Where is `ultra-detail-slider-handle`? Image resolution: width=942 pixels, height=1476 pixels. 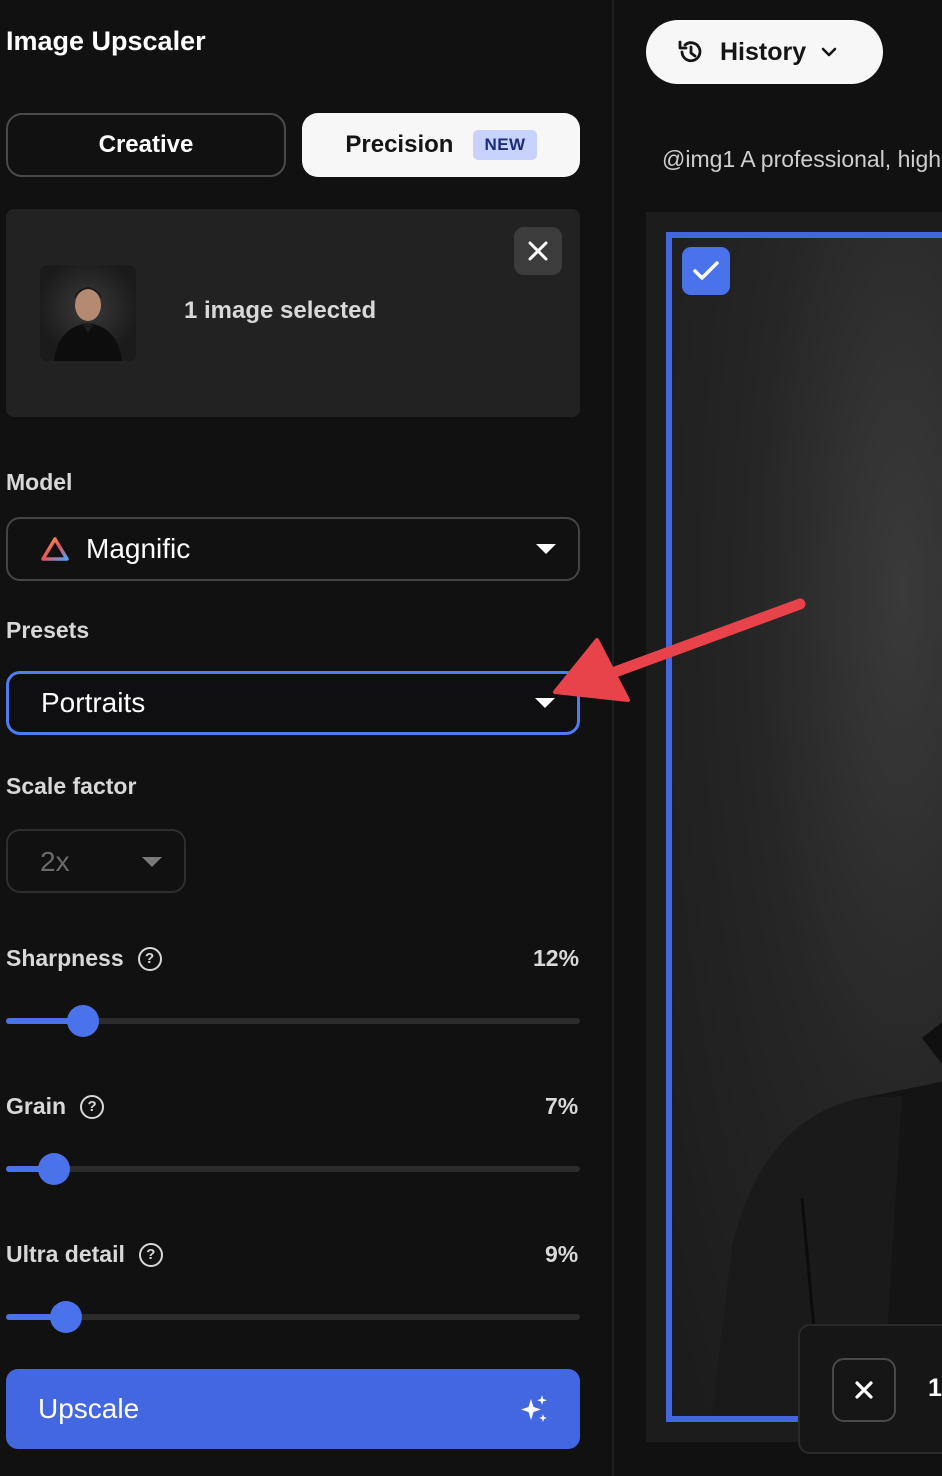
ultra-detail-slider-handle is located at coordinates (65, 1317).